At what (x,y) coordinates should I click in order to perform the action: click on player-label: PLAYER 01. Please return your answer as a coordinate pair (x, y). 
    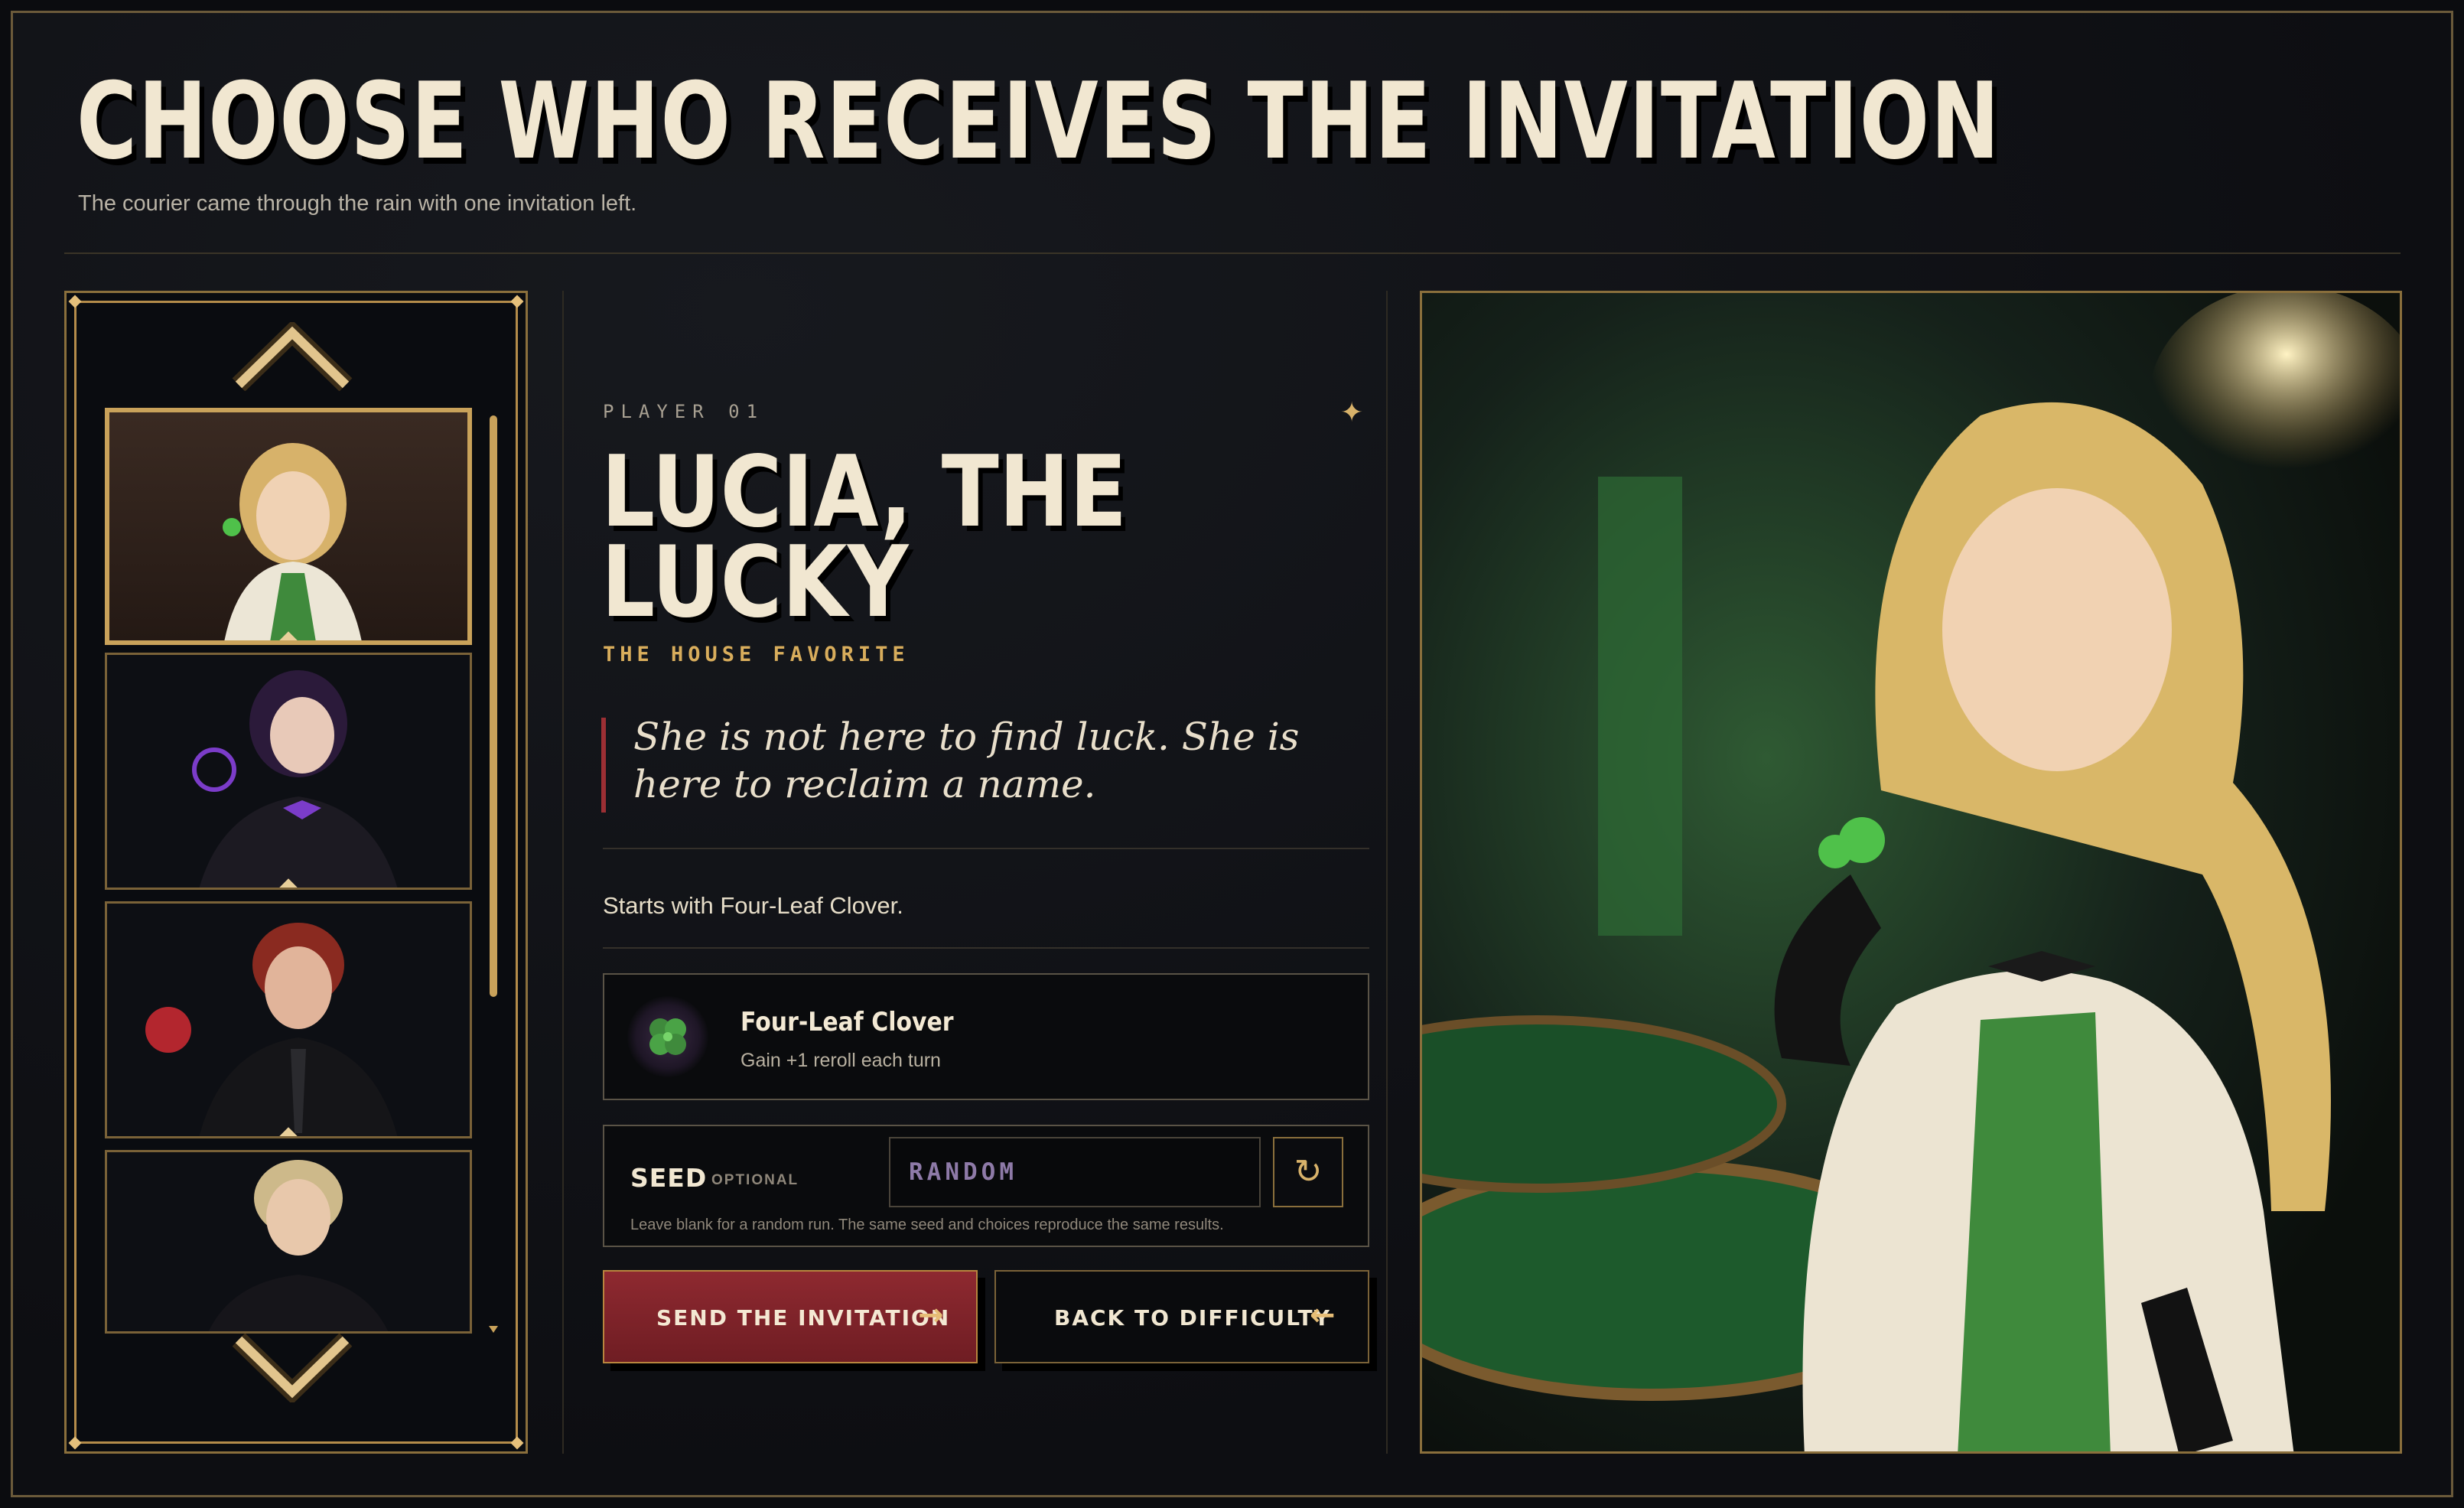
    Looking at the image, I should click on (684, 411).